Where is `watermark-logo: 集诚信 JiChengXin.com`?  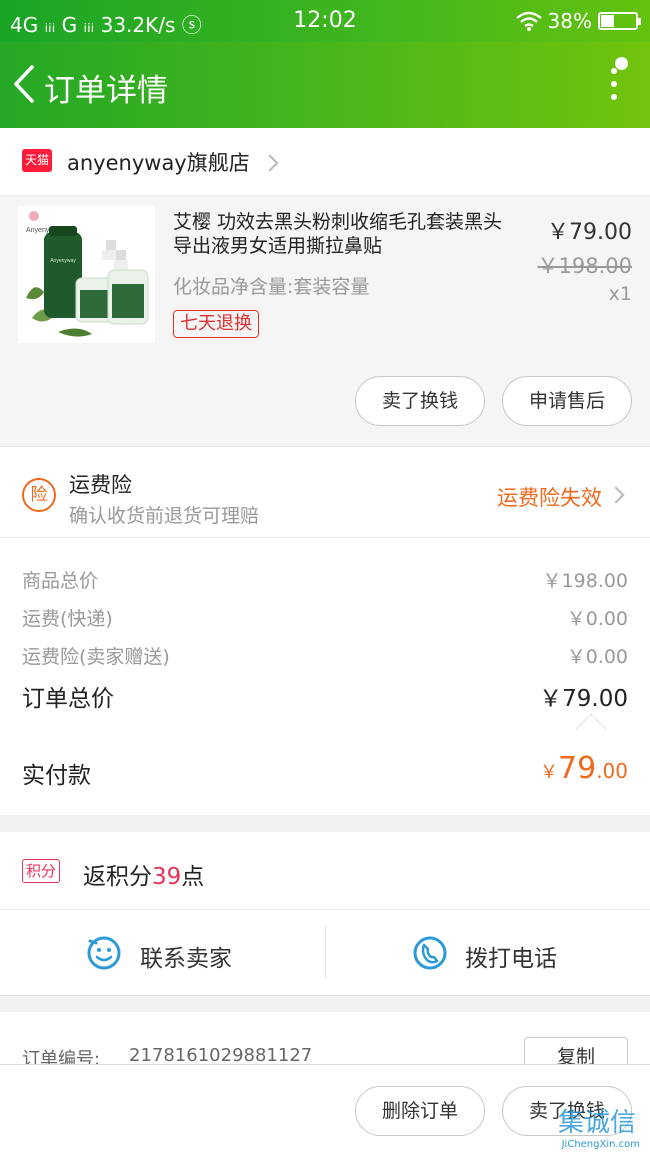
watermark-logo: 集诚信 JiChengXin.com is located at coordinates (598, 1129).